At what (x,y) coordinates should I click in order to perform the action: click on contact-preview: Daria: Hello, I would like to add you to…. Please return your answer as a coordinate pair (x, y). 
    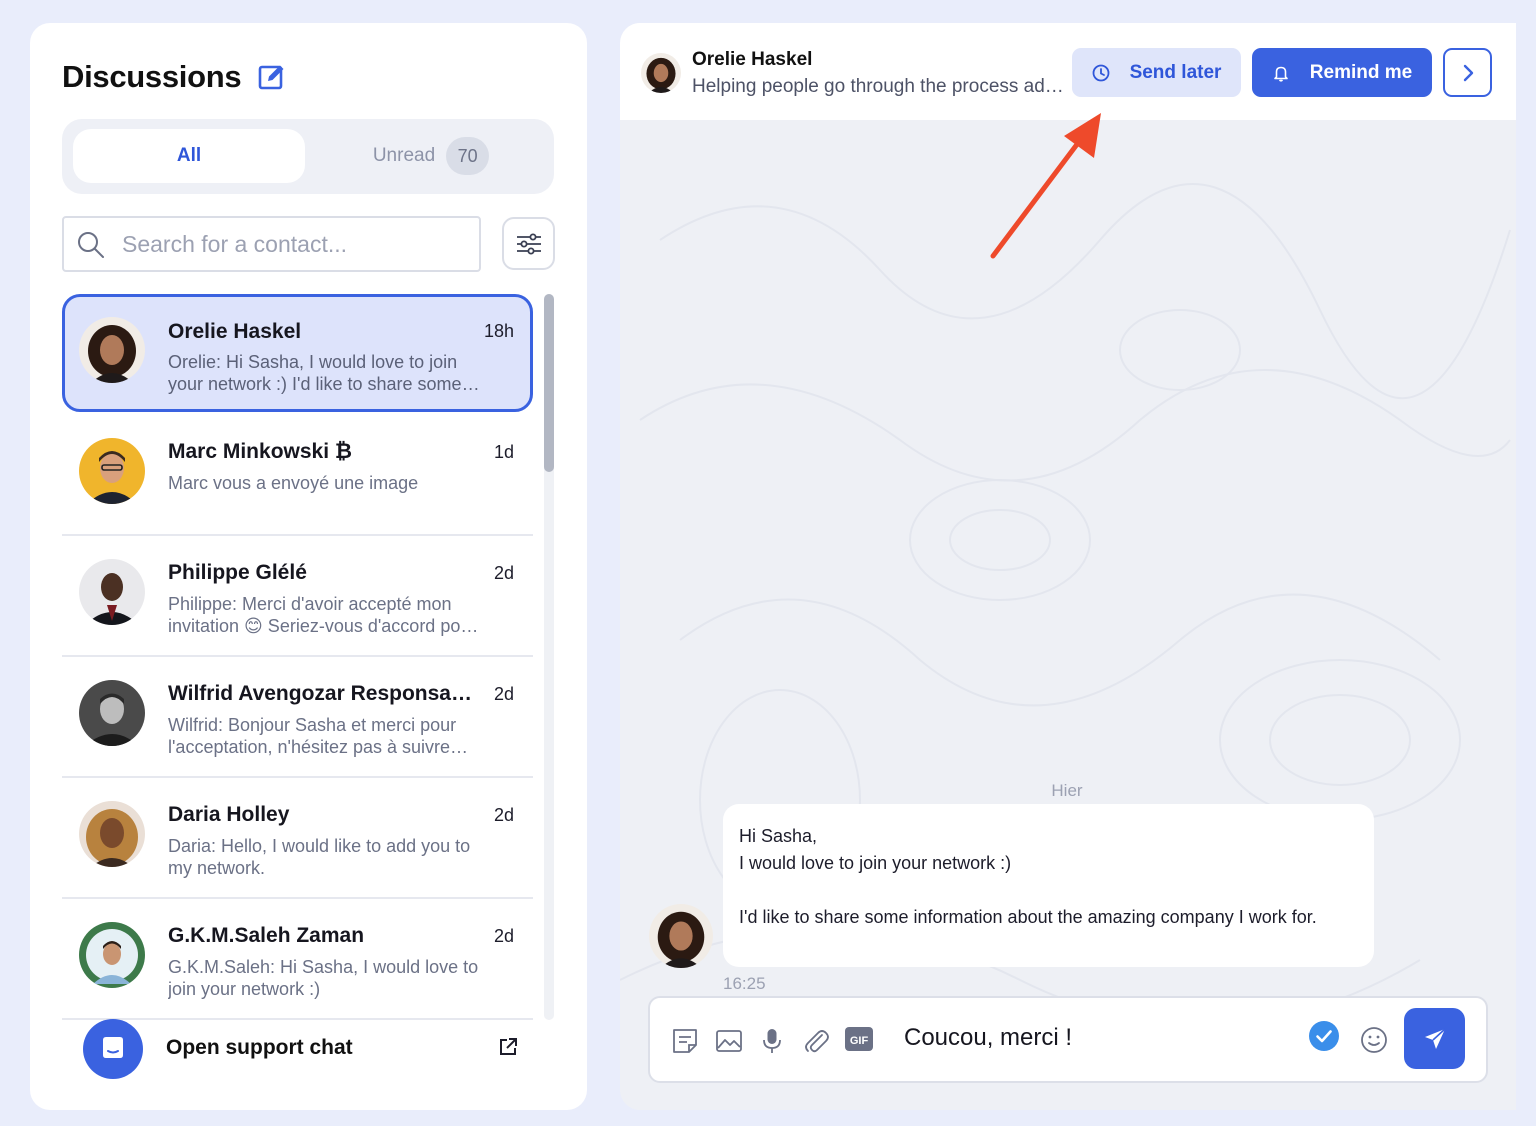
    Looking at the image, I should click on (319, 857).